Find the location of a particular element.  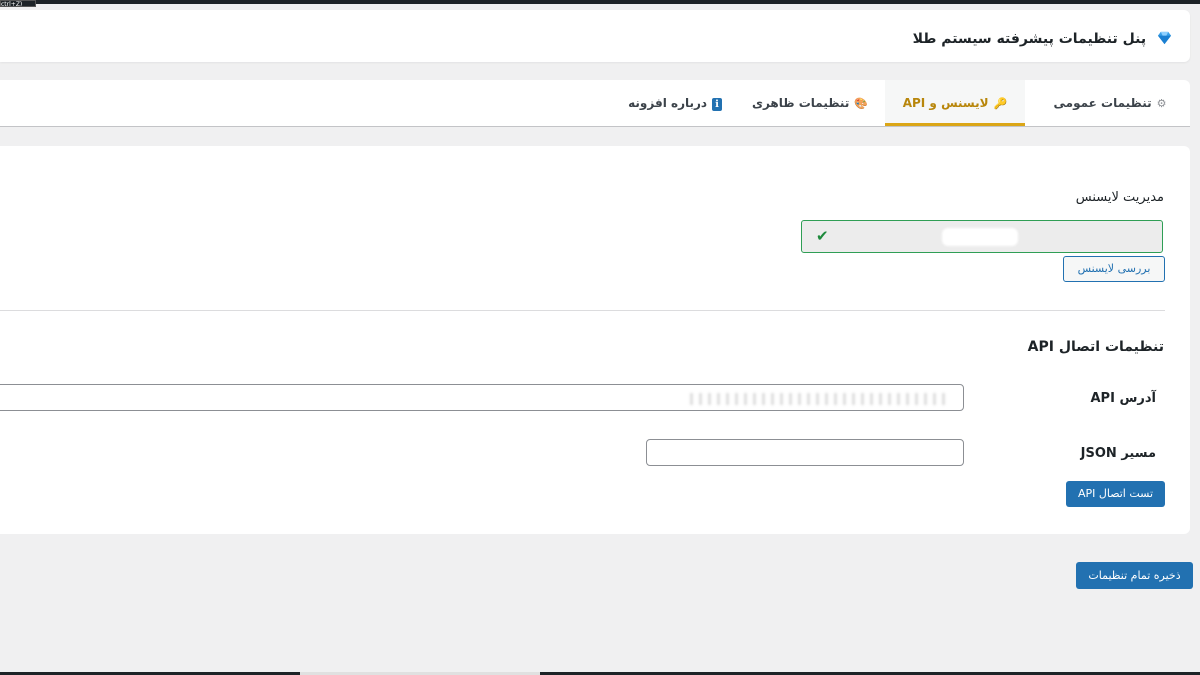

check-license-button: بررسی لایسنس is located at coordinates (1114, 269).